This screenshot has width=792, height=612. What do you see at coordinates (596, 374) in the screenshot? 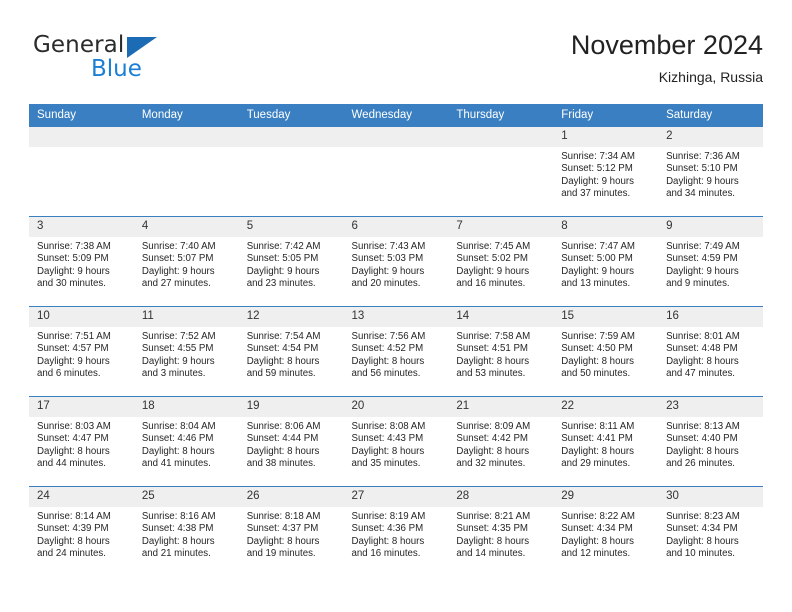
I see `daylight-text-line2: and 50 minutes.` at bounding box center [596, 374].